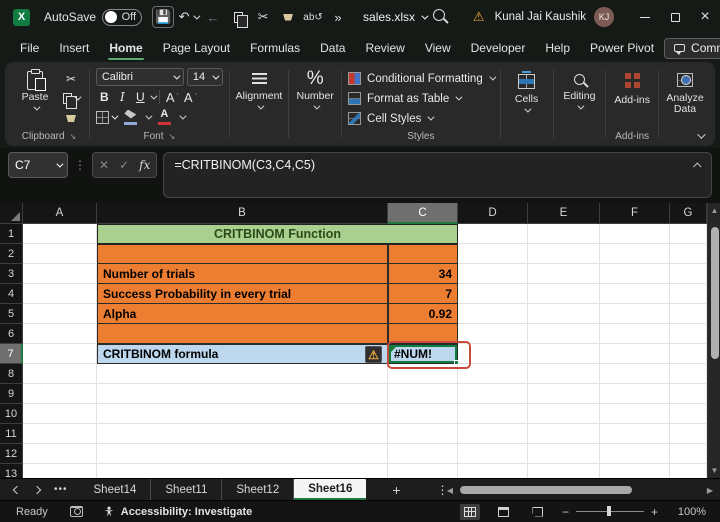  I want to click on ribbon-tab-file: File, so click(29, 48).